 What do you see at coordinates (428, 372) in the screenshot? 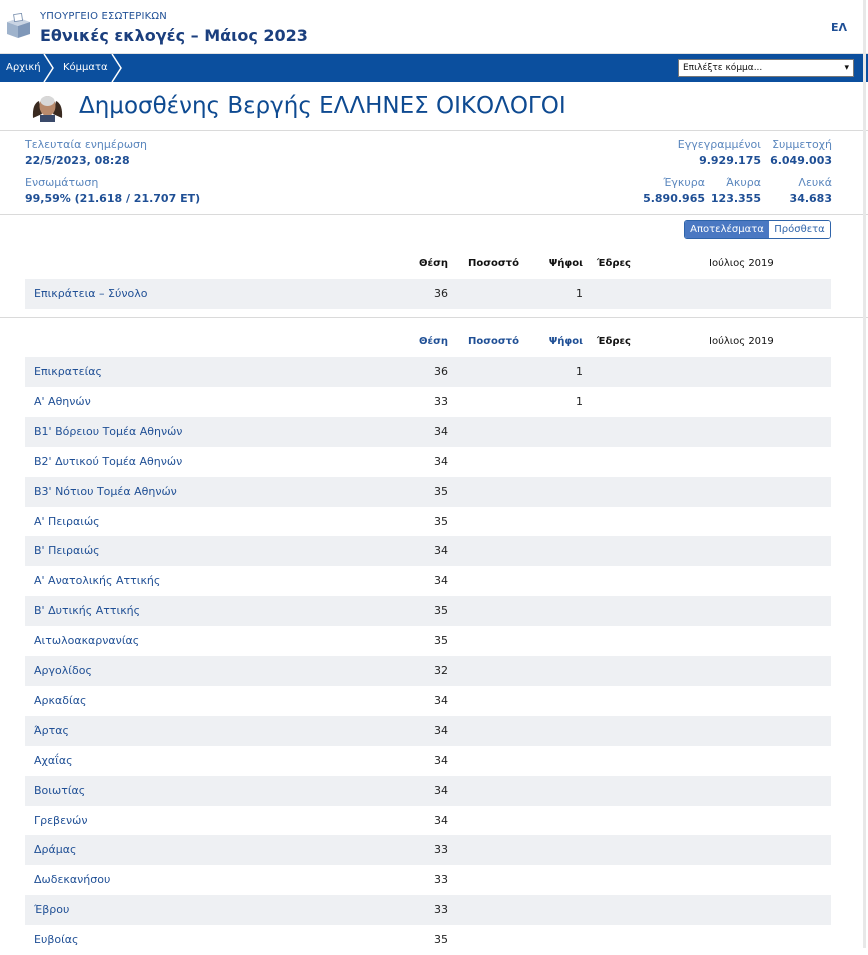
I see `table-row: Επικρατείας 36 1` at bounding box center [428, 372].